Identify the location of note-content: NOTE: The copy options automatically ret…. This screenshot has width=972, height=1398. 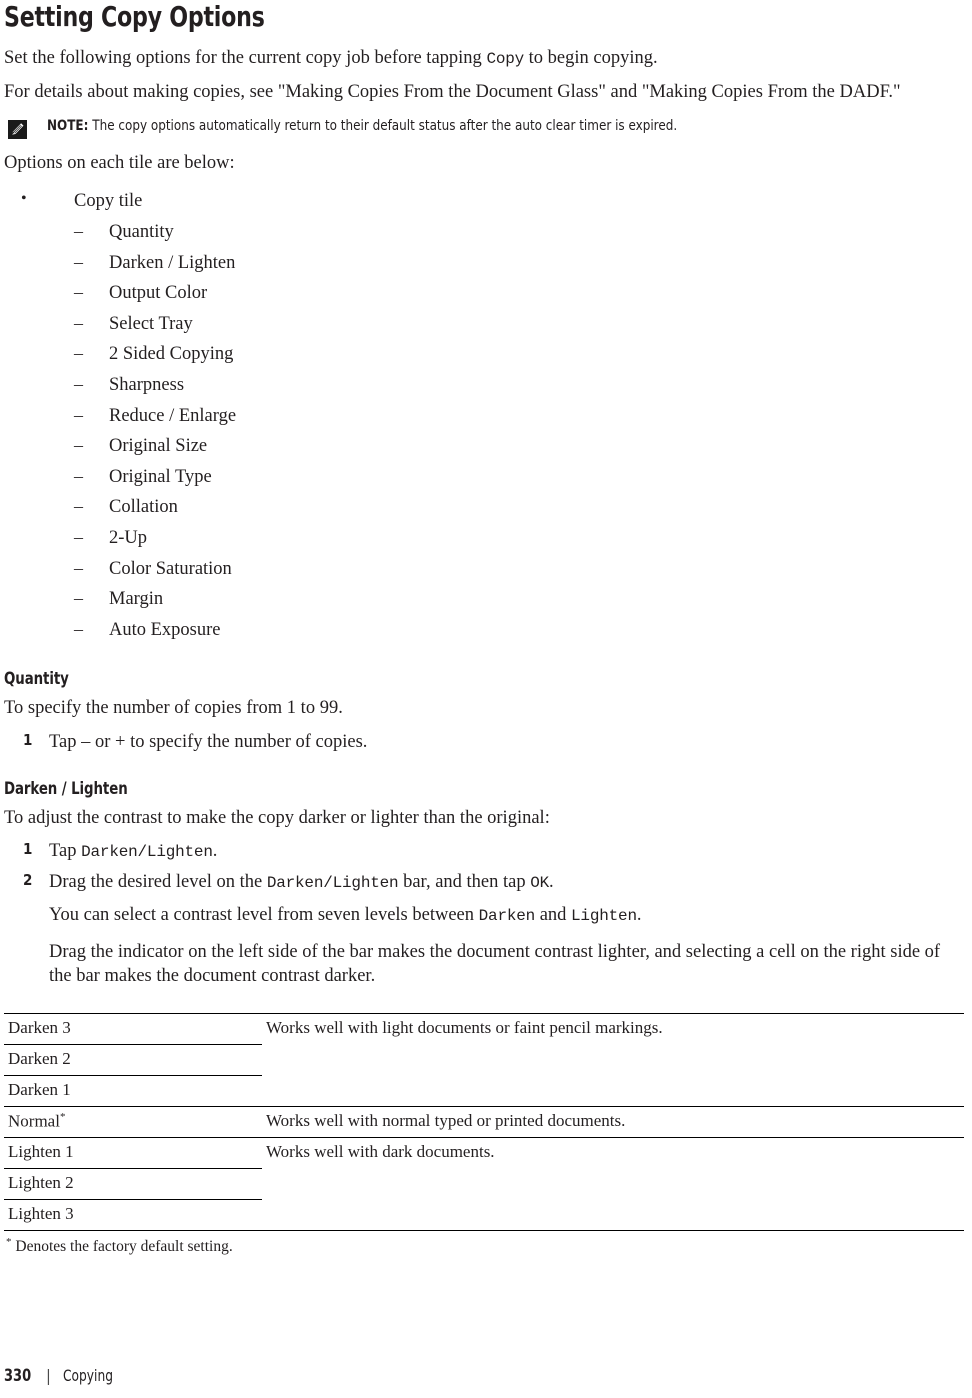
(362, 126).